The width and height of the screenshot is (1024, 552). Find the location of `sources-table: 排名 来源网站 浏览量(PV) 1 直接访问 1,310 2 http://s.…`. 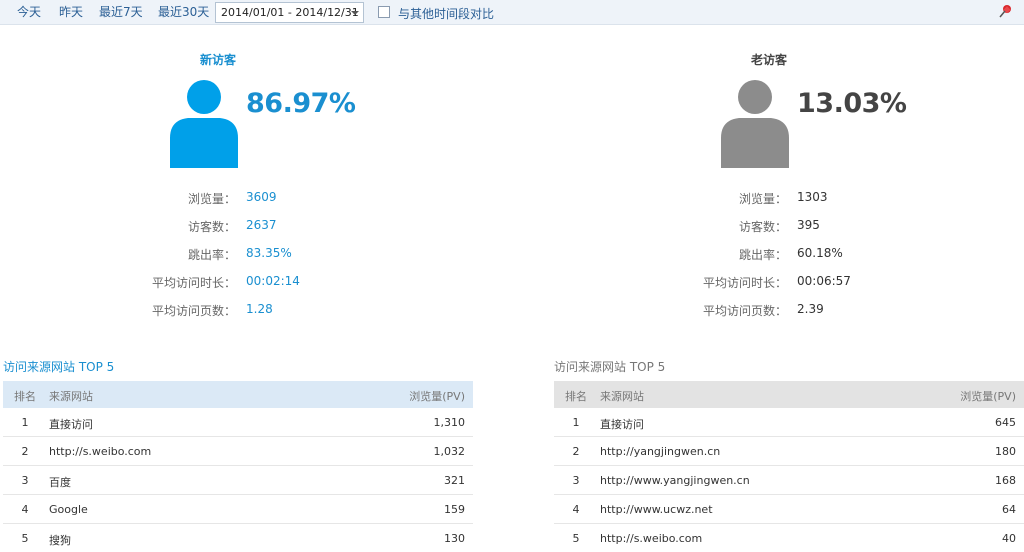

sources-table: 排名 来源网站 浏览量(PV) 1 直接访问 1,310 2 http://s.… is located at coordinates (238, 466).